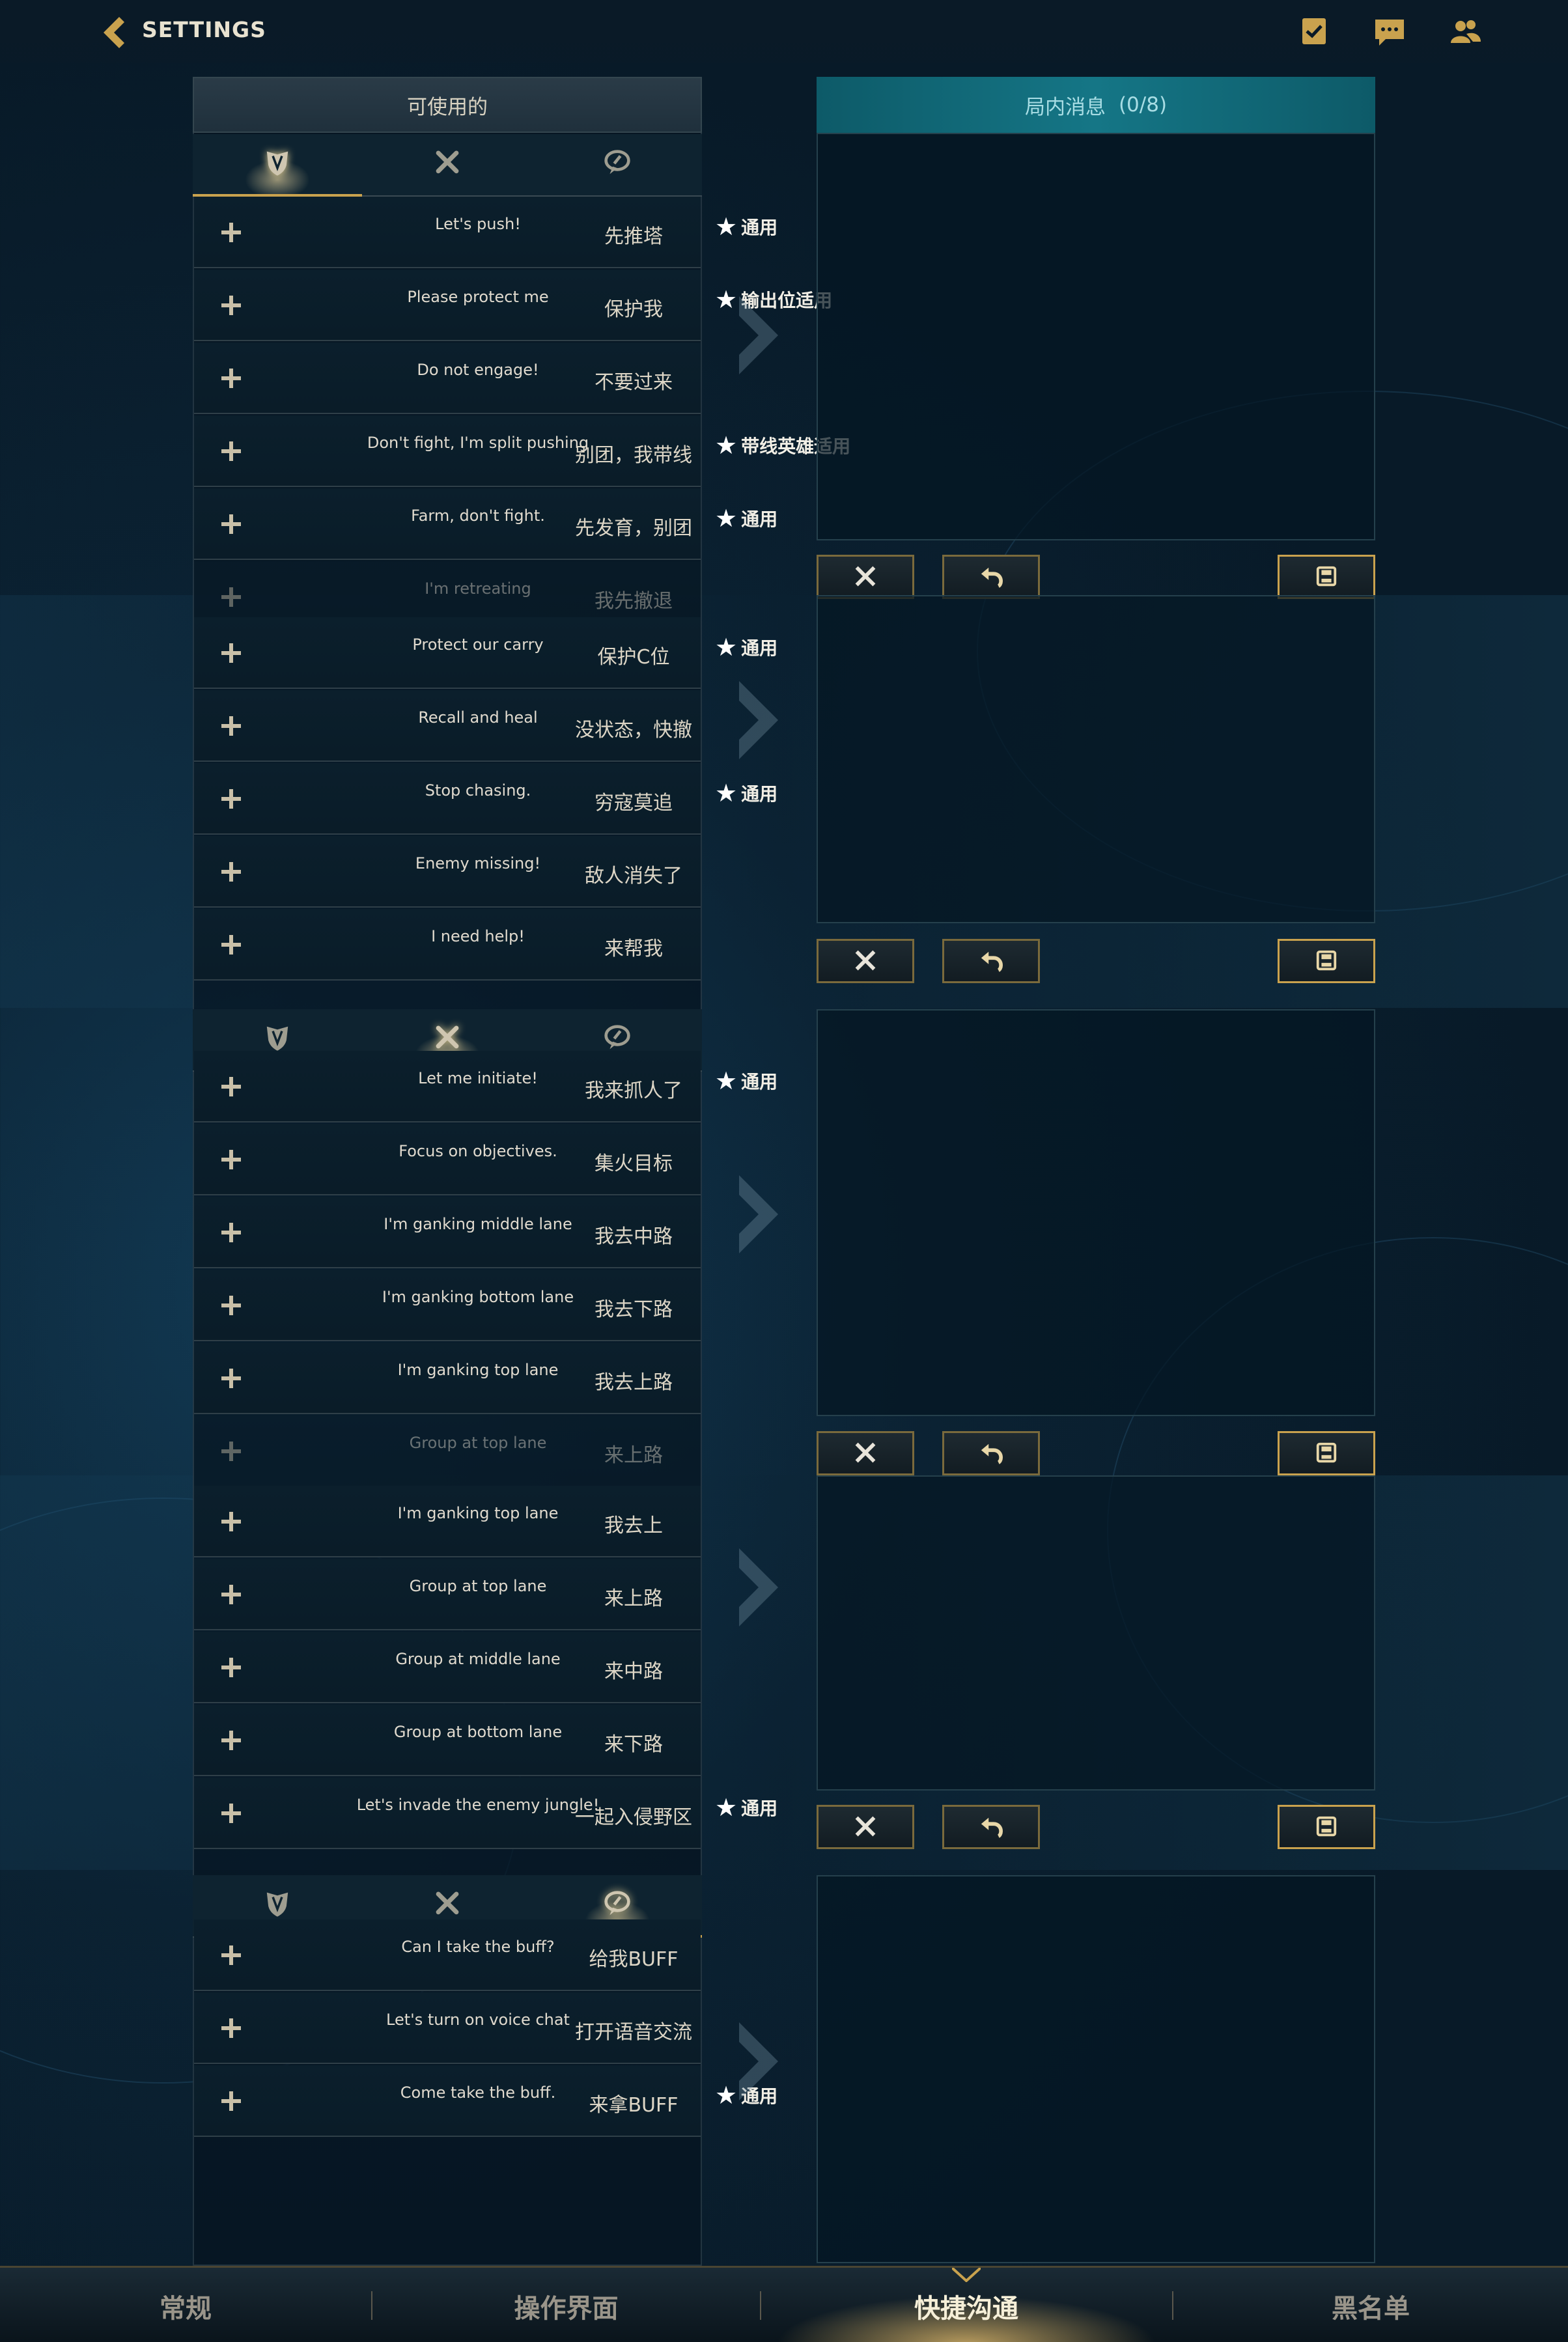 This screenshot has width=1568, height=2342. I want to click on message-row: Let me initiate! 我来抓人了, so click(448, 1086).